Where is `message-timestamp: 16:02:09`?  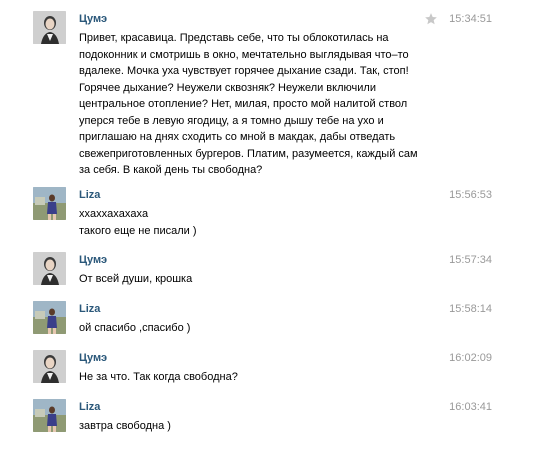
message-timestamp: 16:02:09 is located at coordinates (470, 358).